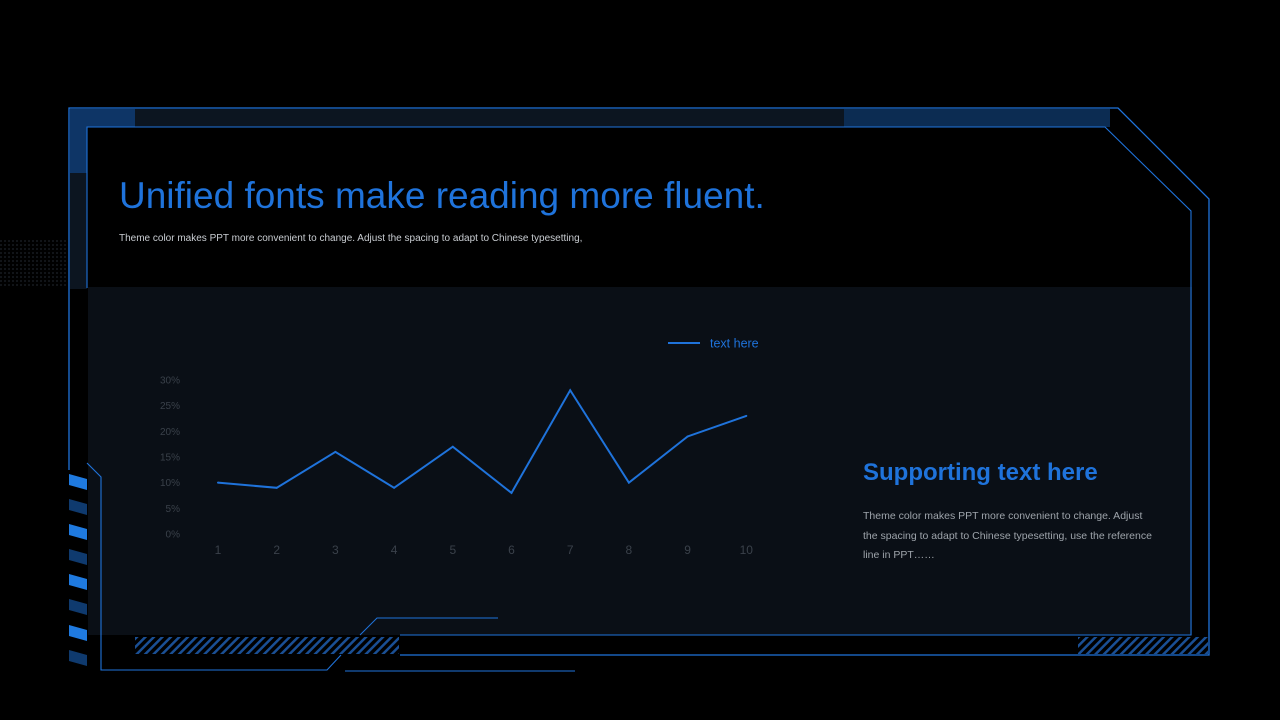 This screenshot has height=720, width=1280. What do you see at coordinates (511, 550) in the screenshot?
I see `x-tick-label: 6` at bounding box center [511, 550].